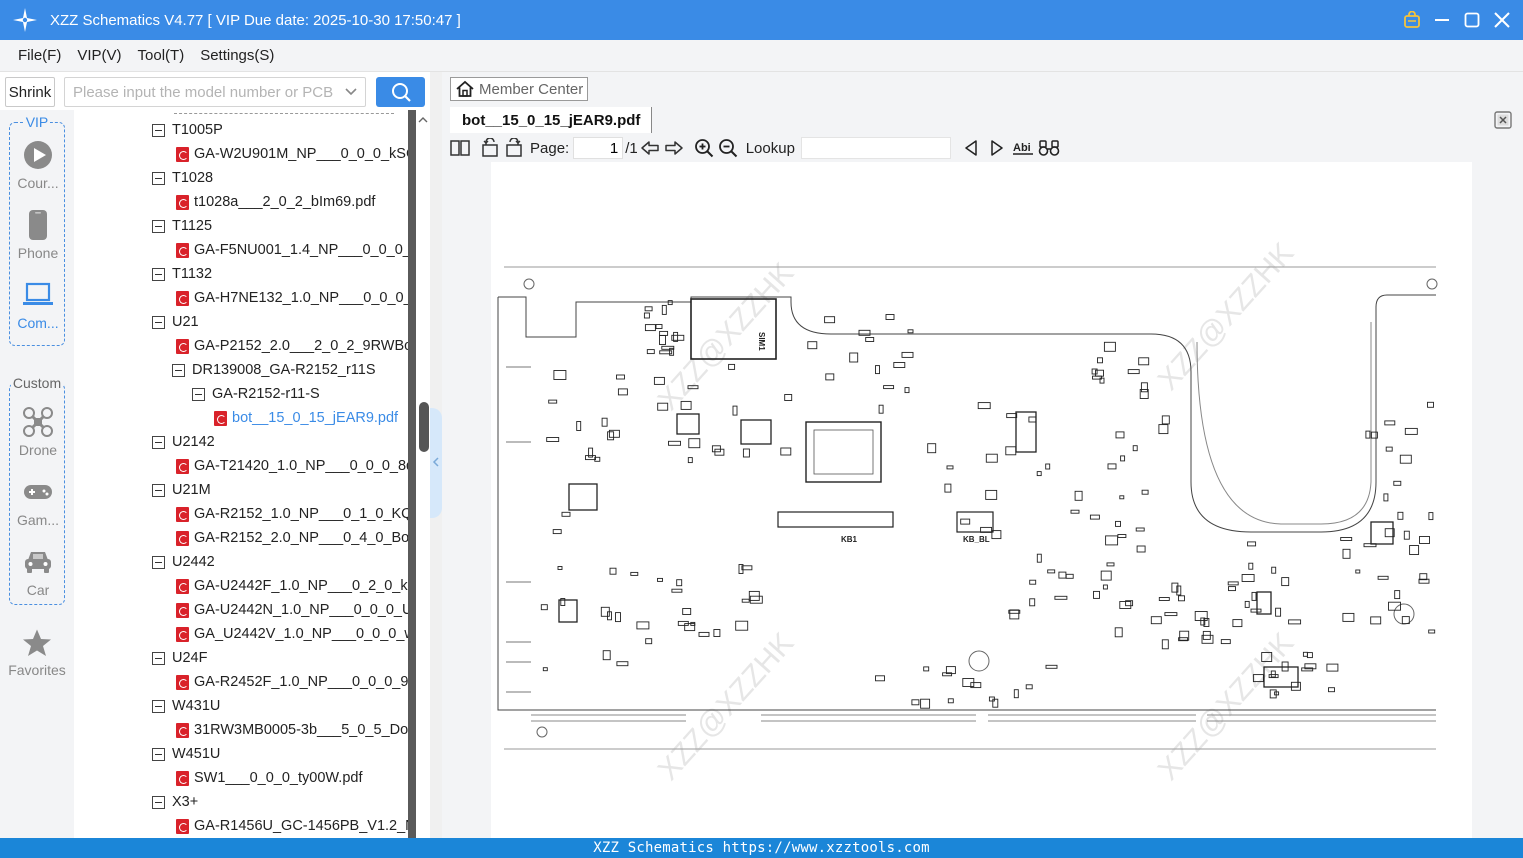 The width and height of the screenshot is (1523, 858). Describe the element at coordinates (37, 653) in the screenshot. I see `favorites-button: Favorites` at that location.